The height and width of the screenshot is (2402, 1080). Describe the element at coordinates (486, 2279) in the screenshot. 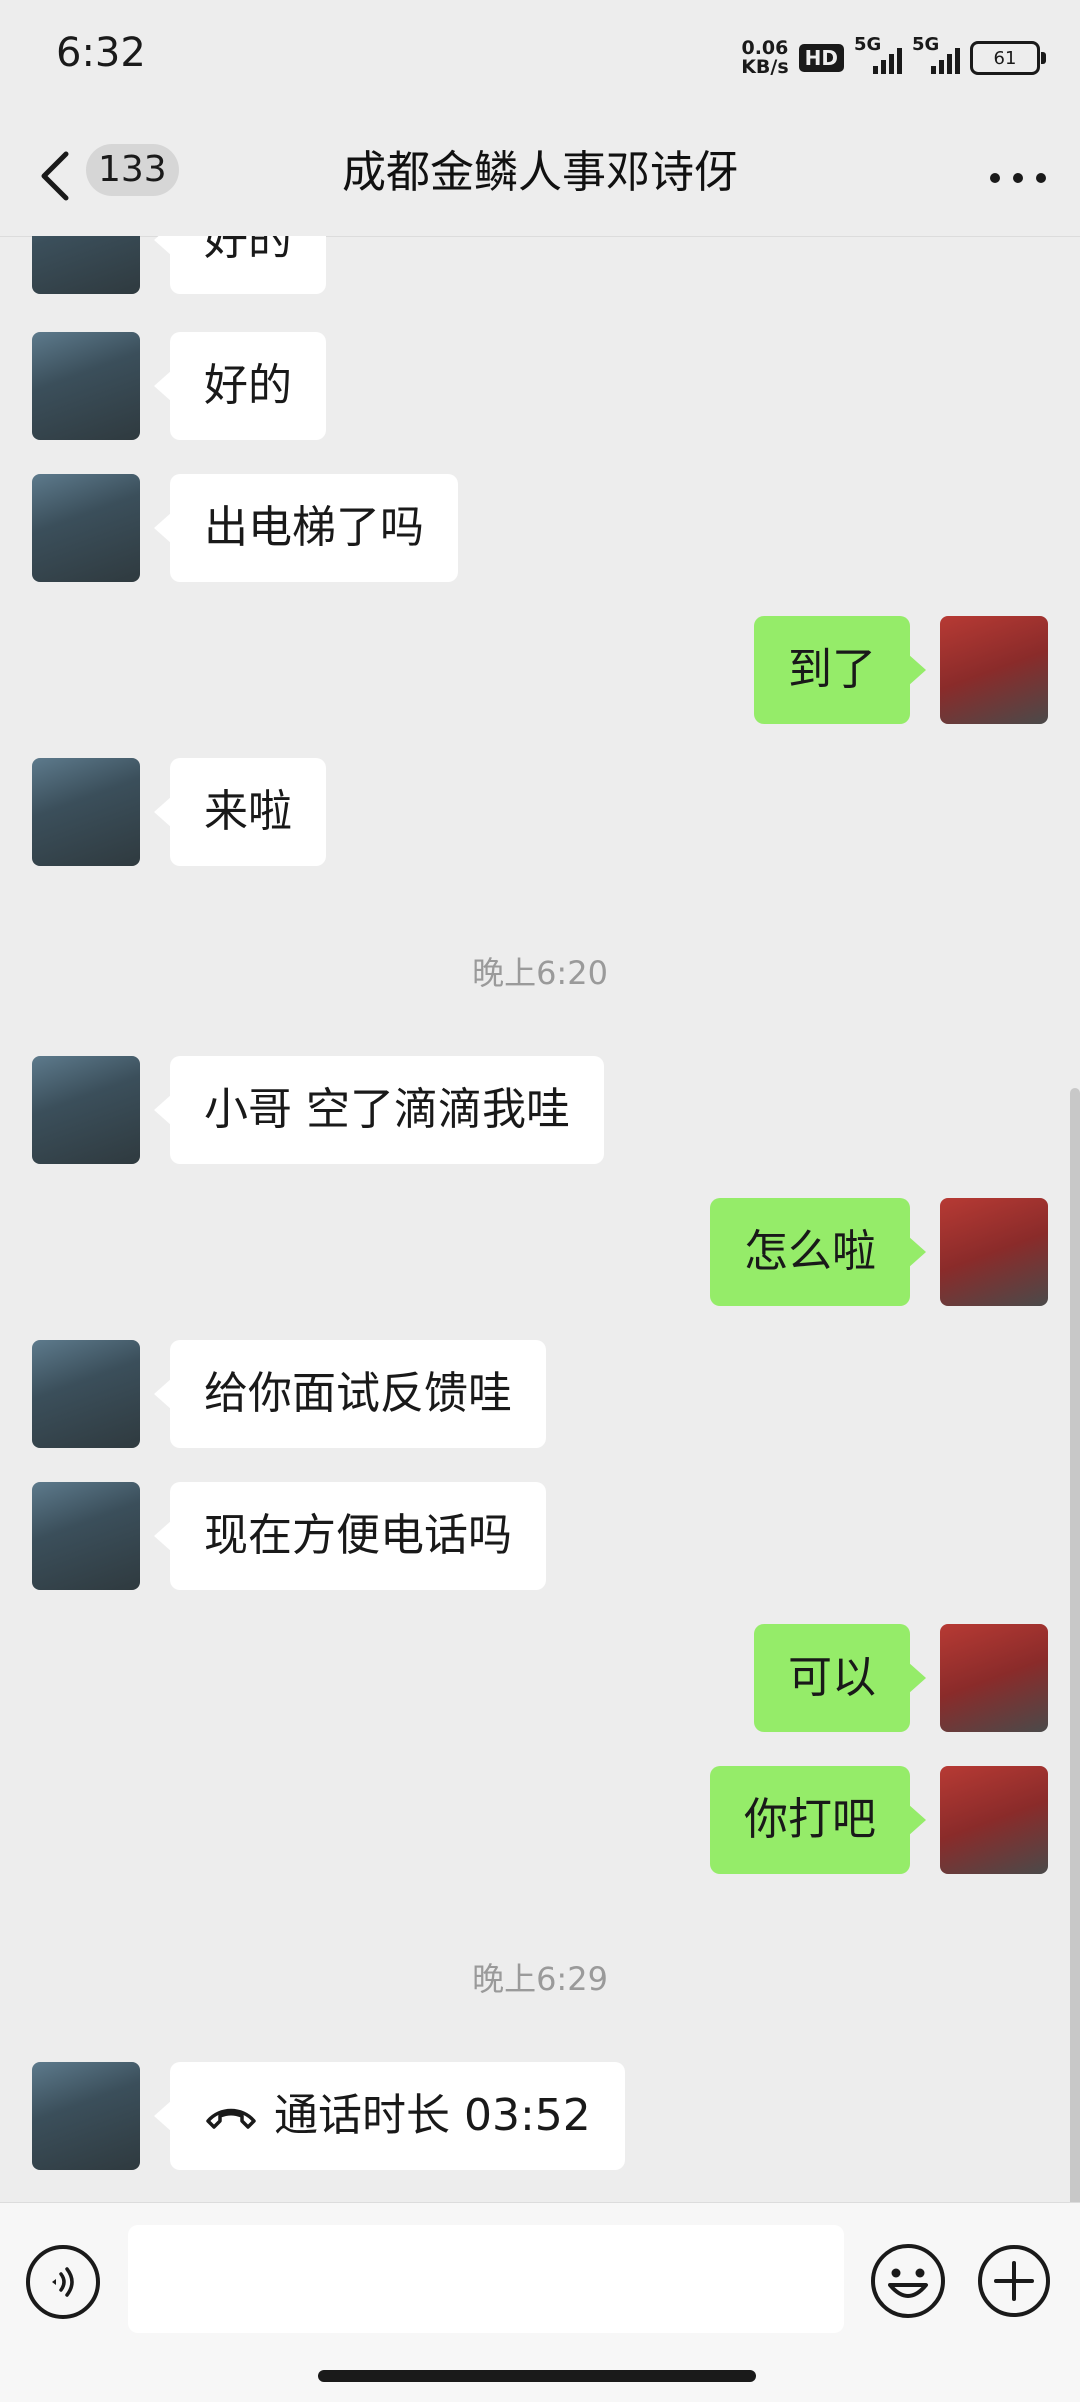

I see `message-input` at that location.